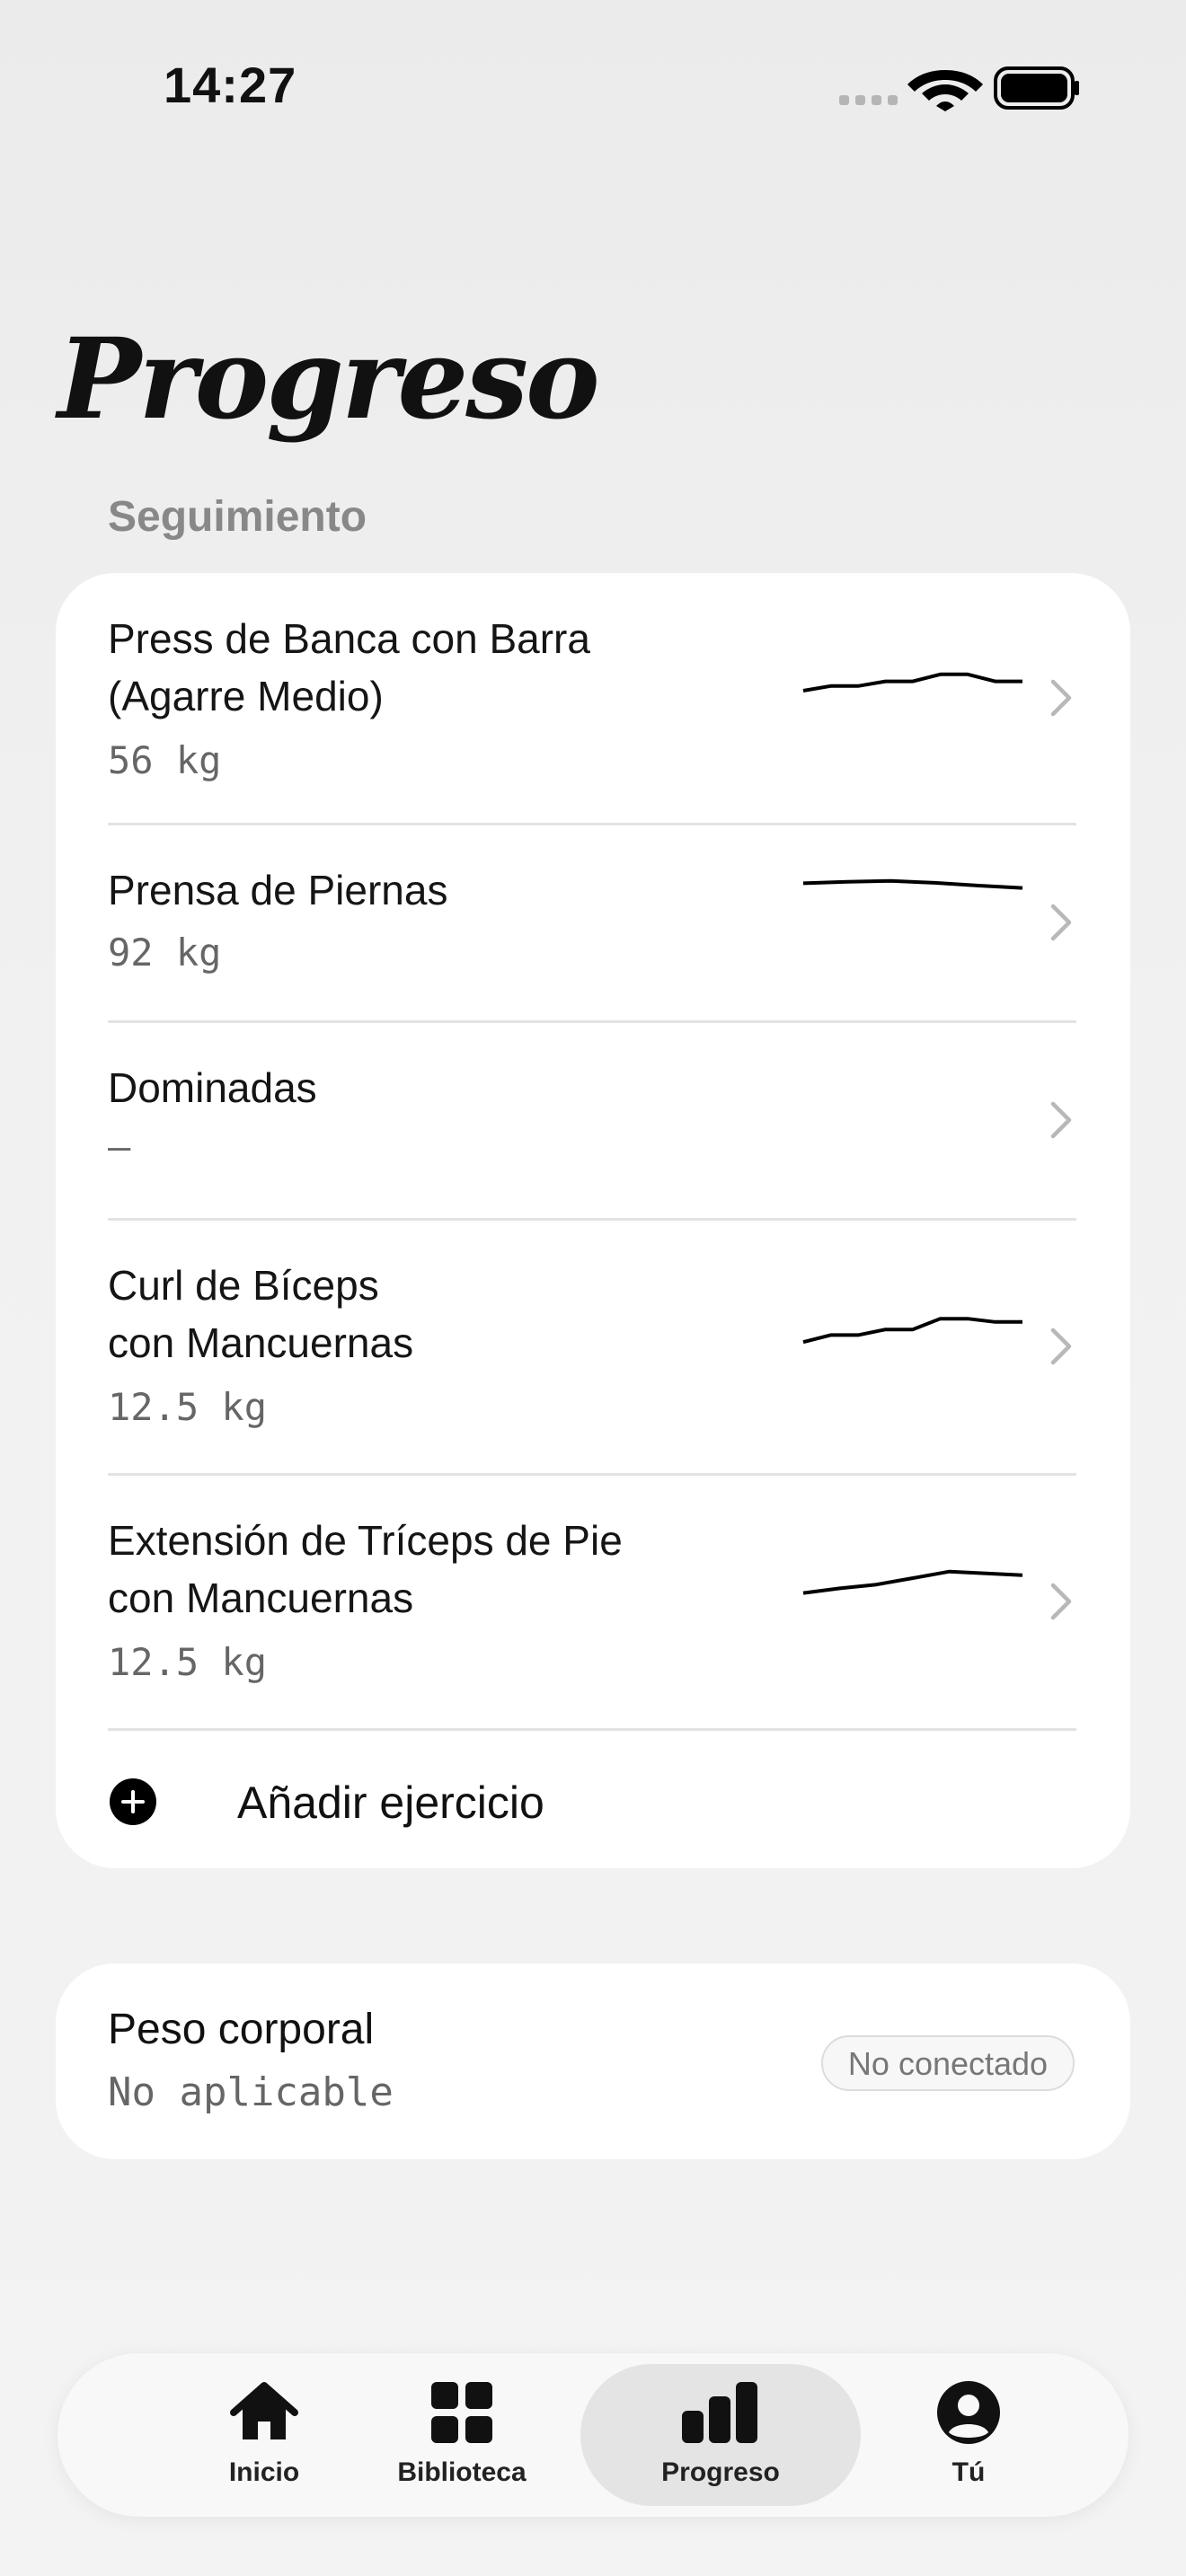  What do you see at coordinates (868, 100) in the screenshot?
I see `cellular-signal-icon` at bounding box center [868, 100].